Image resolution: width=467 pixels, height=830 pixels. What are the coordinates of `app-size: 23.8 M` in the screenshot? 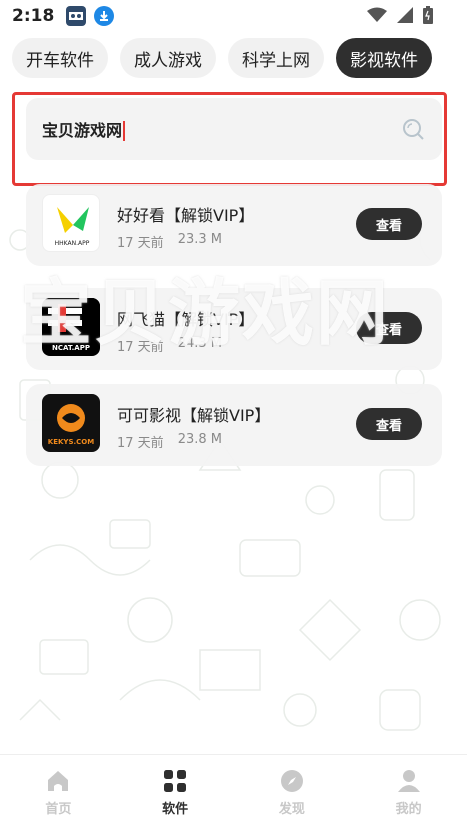 It's located at (199, 439).